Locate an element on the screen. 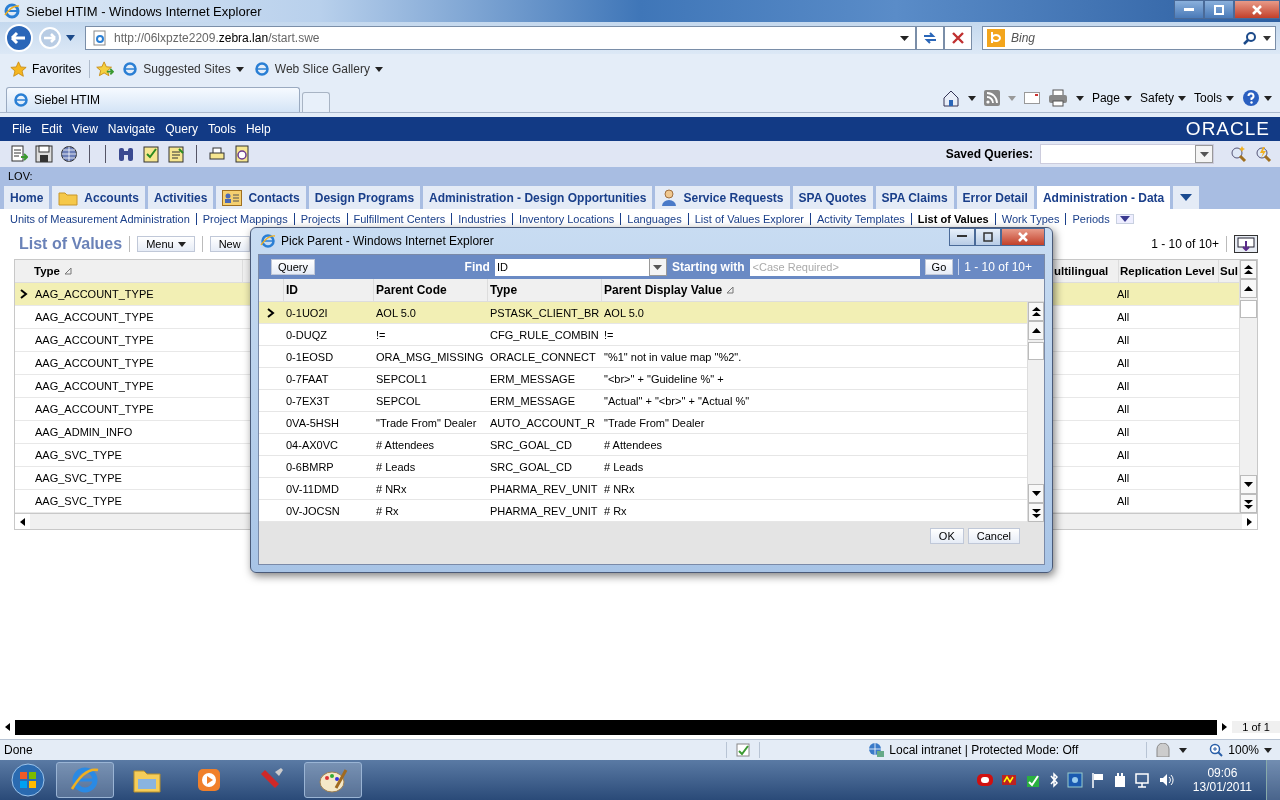  help-button is located at coordinates (1257, 98).